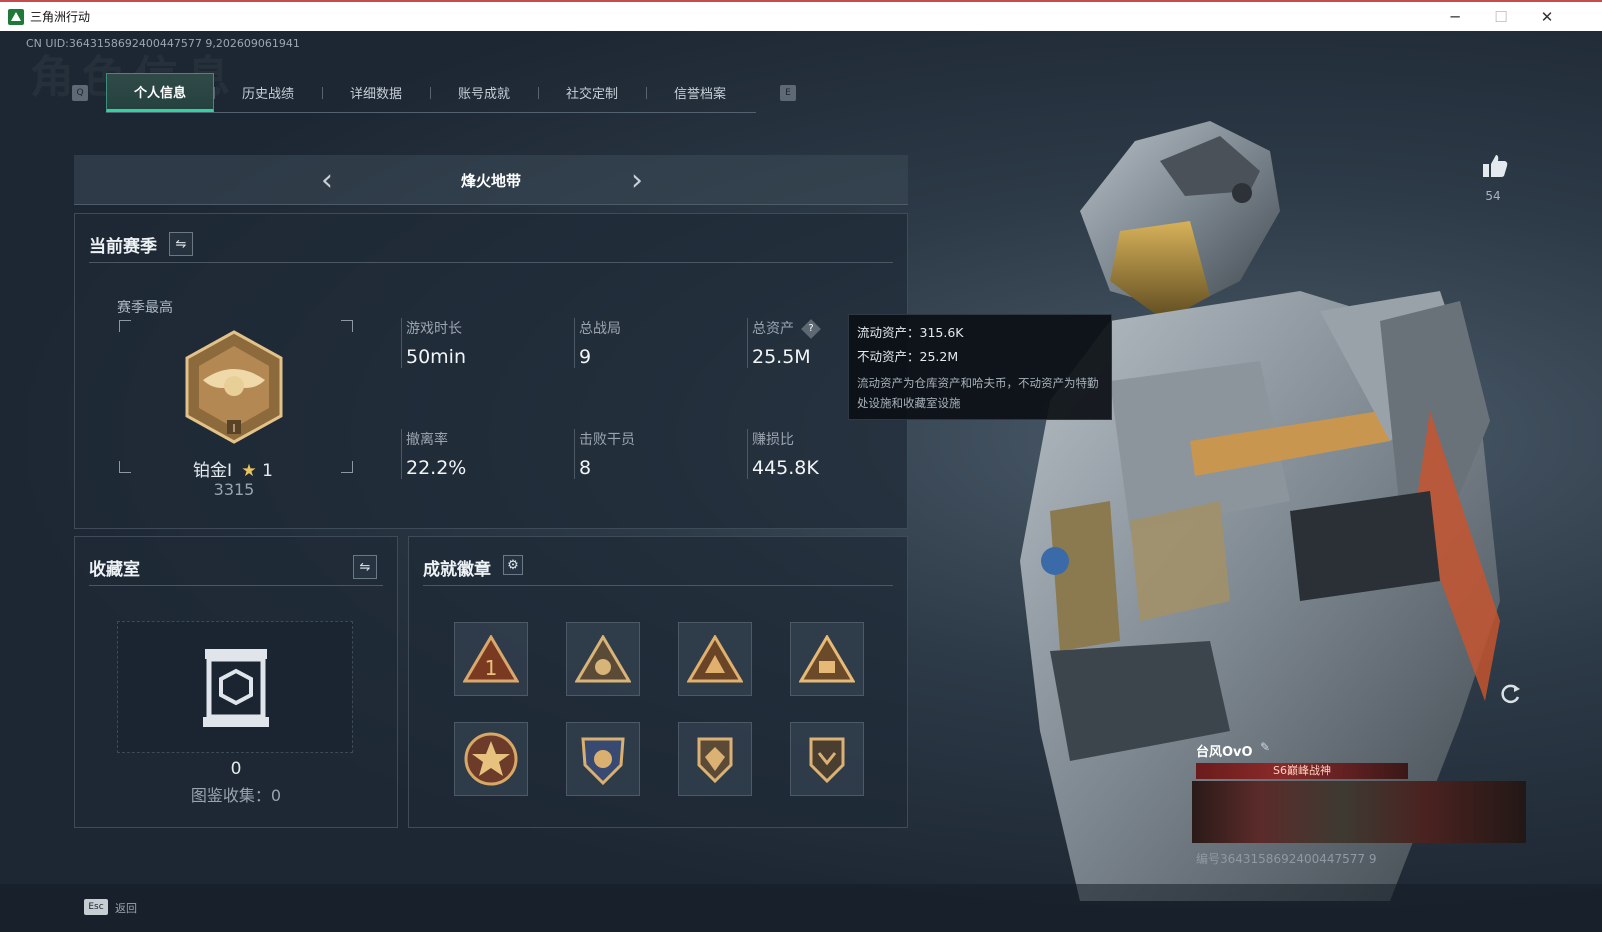 This screenshot has height=932, width=1602. What do you see at coordinates (649, 343) in the screenshot?
I see `stat-total-matches: 总战局 9` at bounding box center [649, 343].